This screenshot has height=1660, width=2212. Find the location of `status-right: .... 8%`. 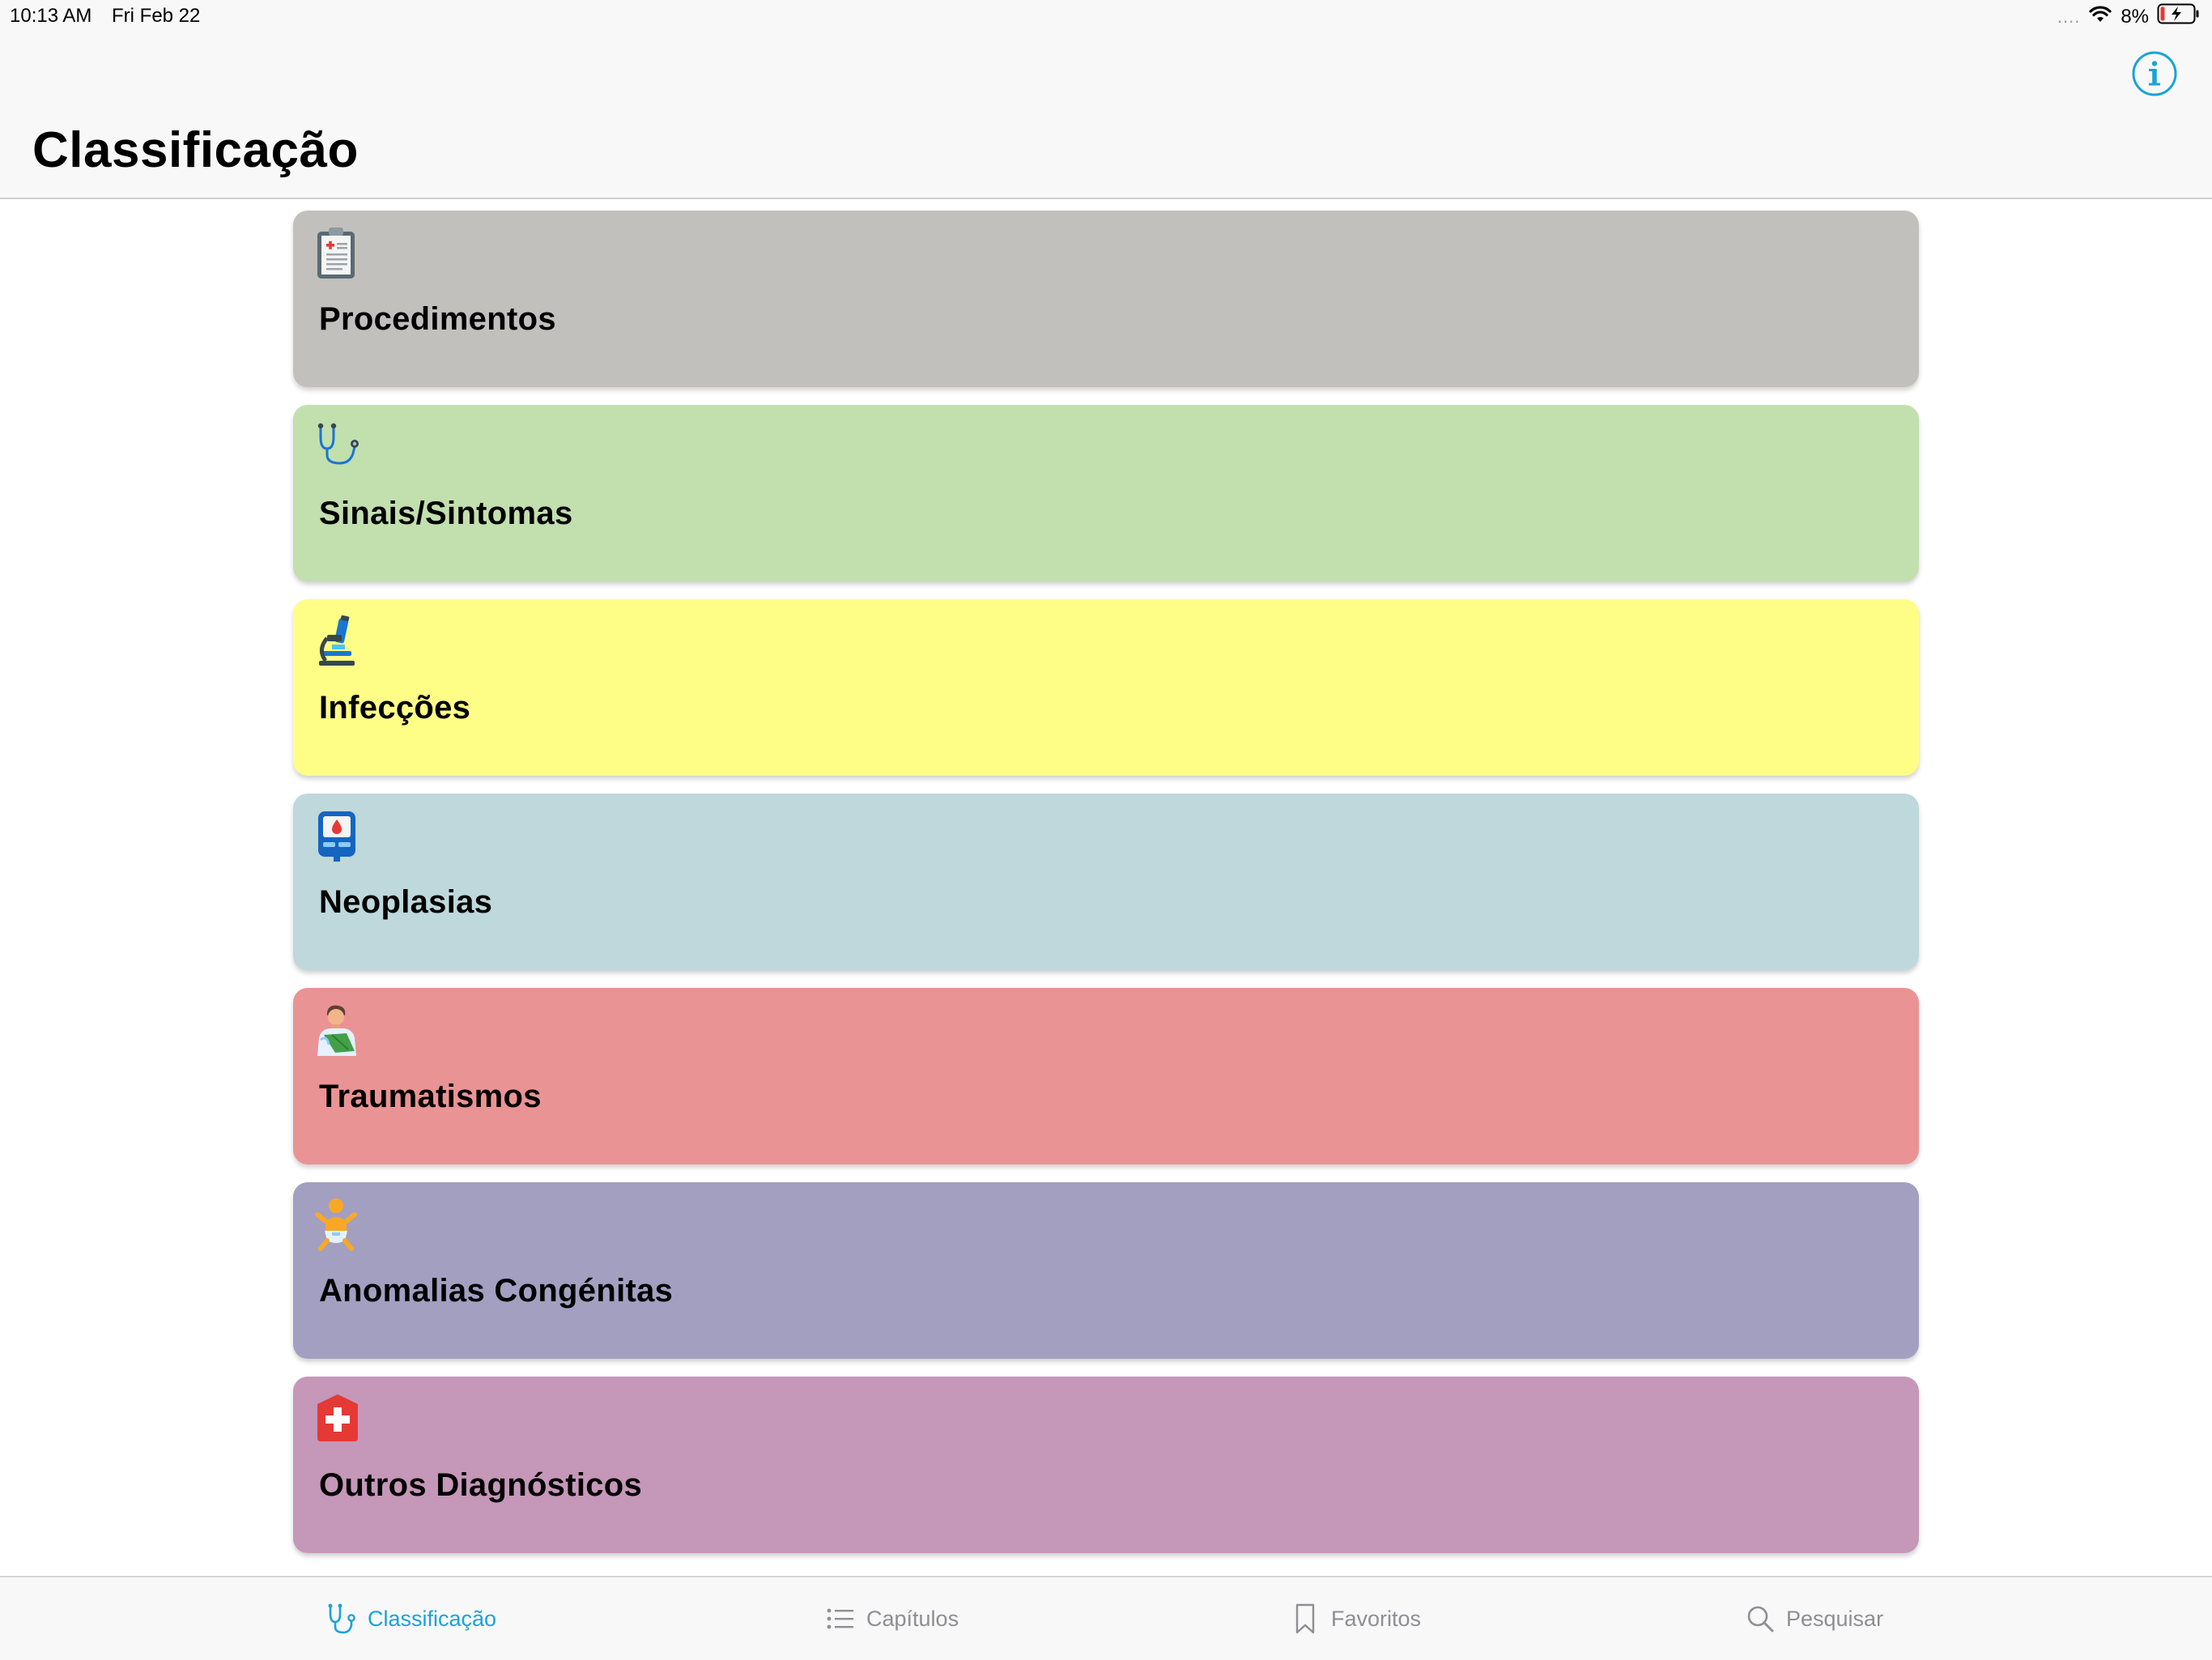

status-right: .... 8% is located at coordinates (2129, 16).